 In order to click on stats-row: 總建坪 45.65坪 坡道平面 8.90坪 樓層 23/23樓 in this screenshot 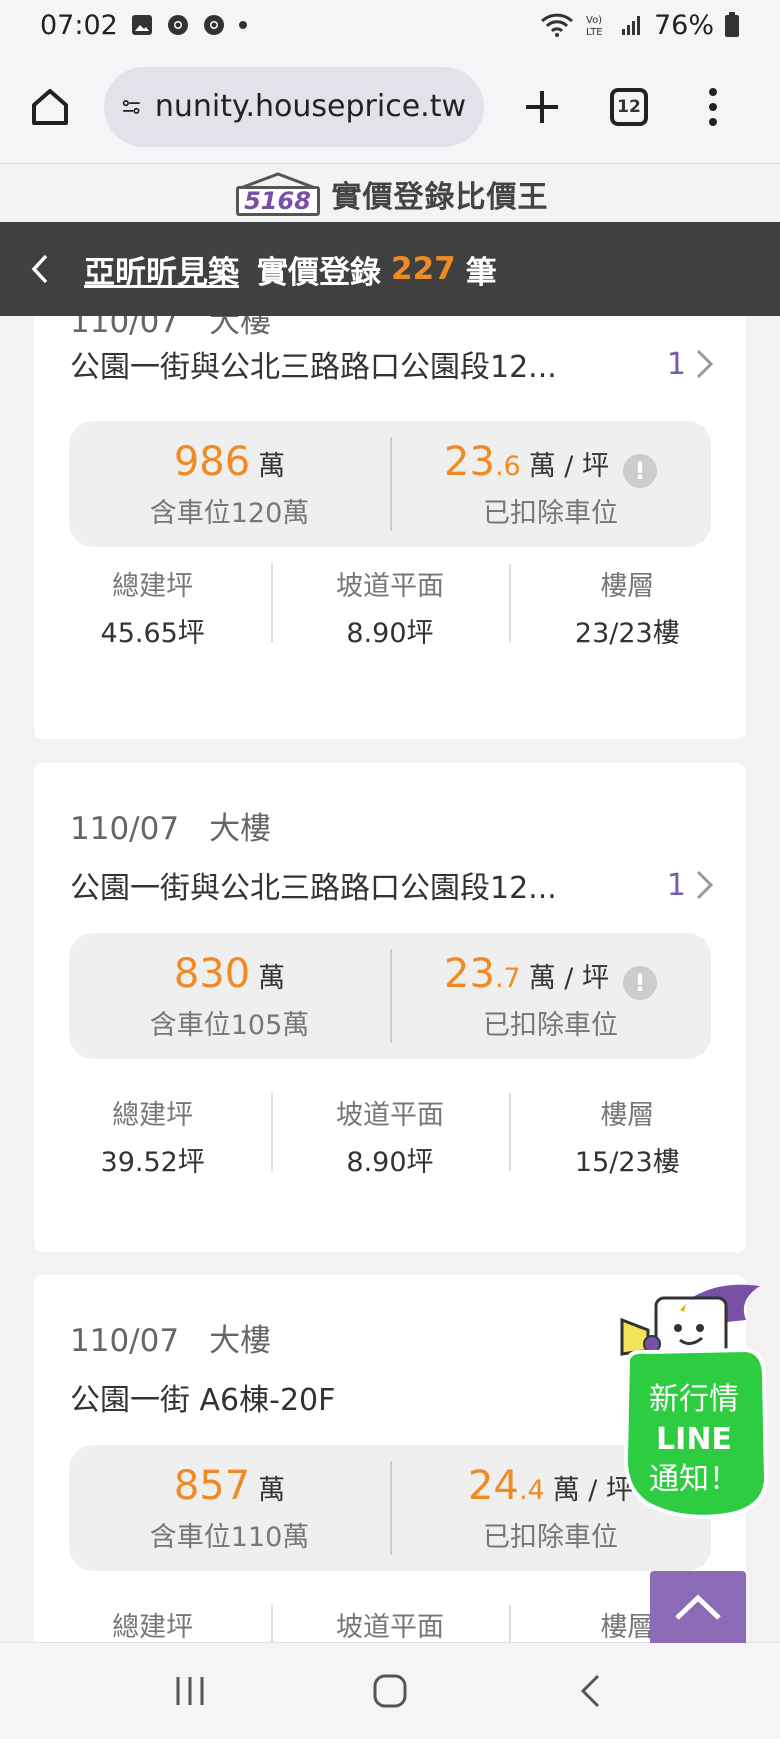, I will do `click(390, 606)`.